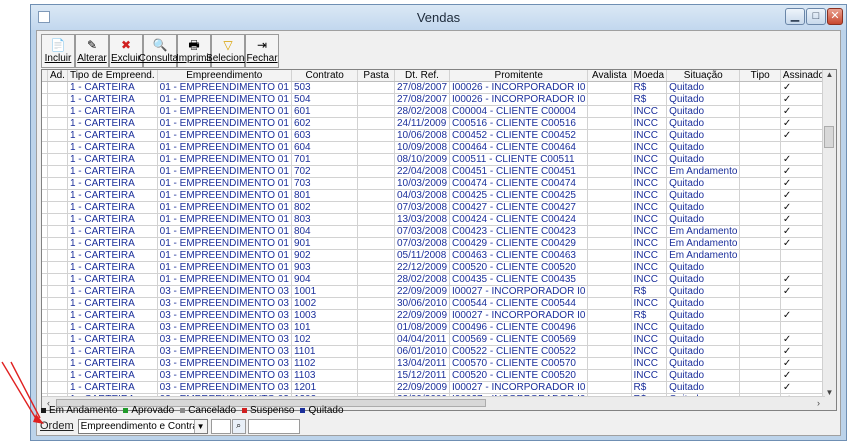  What do you see at coordinates (829, 137) in the screenshot?
I see `vertical-scroll-thumb` at bounding box center [829, 137].